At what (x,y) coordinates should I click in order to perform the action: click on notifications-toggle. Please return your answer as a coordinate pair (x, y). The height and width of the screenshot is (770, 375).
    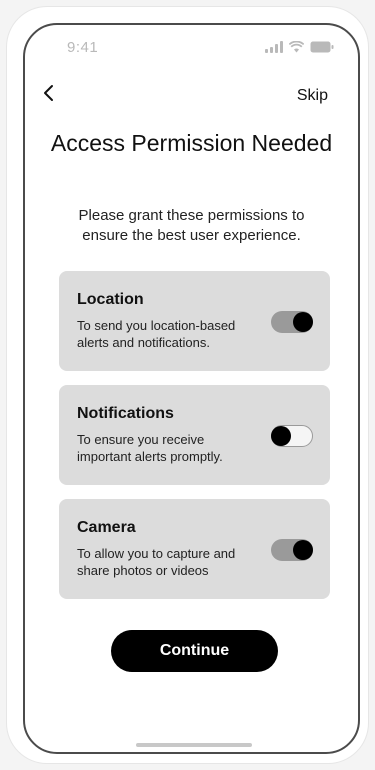
    Looking at the image, I should click on (292, 436).